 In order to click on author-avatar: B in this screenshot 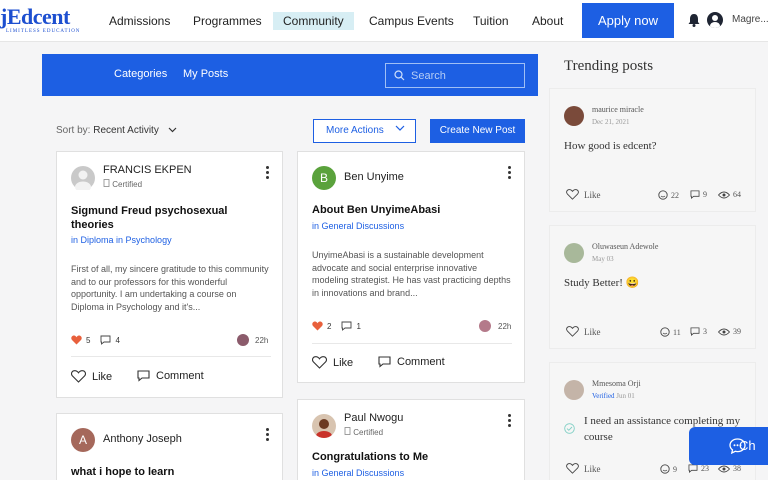, I will do `click(324, 178)`.